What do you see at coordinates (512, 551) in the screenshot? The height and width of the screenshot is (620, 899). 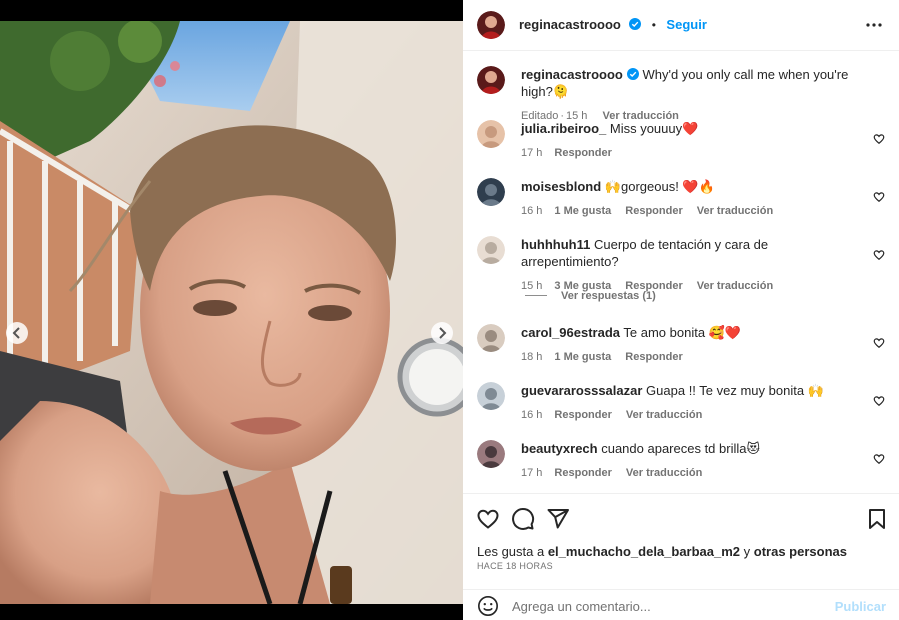 I see `likes-prefix: Les gusta a` at bounding box center [512, 551].